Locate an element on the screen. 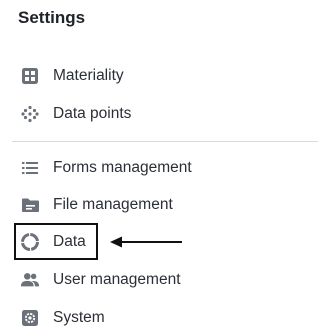 The width and height of the screenshot is (322, 334). annotation-highlight-box is located at coordinates (56, 241).